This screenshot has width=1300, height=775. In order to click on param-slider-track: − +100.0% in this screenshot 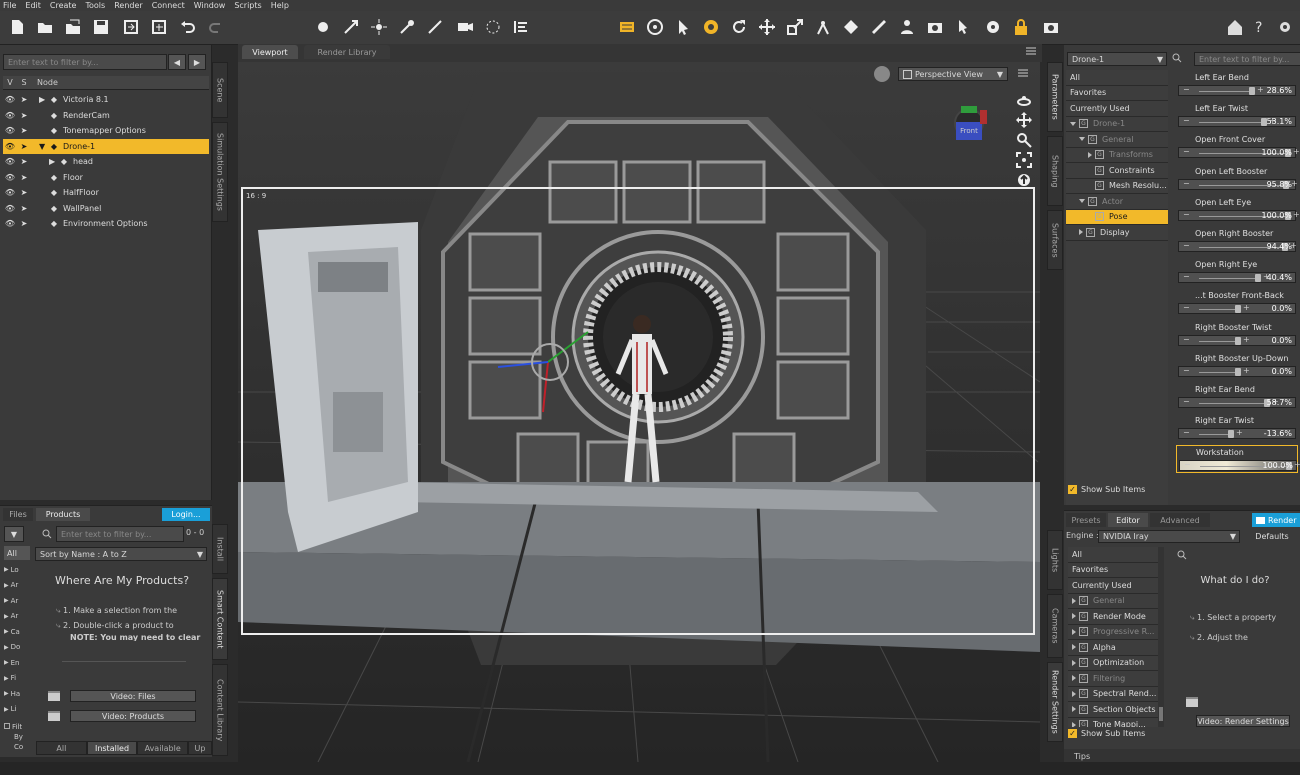, I will do `click(1239, 153)`.